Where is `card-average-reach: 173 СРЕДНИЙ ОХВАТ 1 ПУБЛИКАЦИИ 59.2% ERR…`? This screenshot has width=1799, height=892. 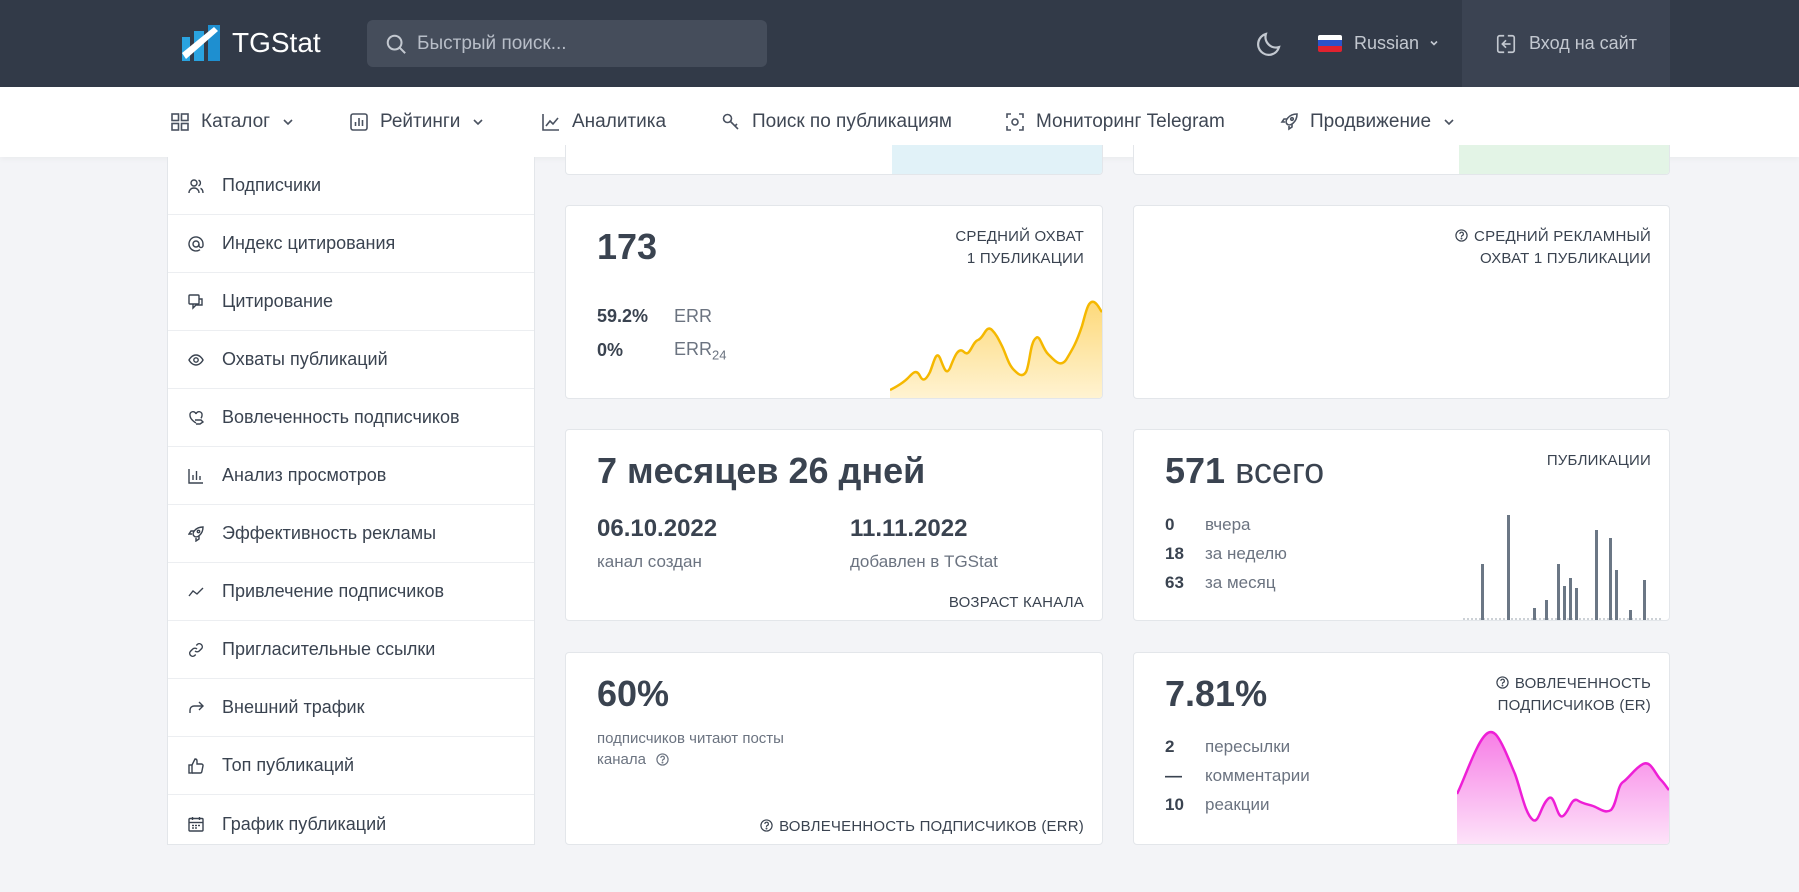 card-average-reach: 173 СРЕДНИЙ ОХВАТ 1 ПУБЛИКАЦИИ 59.2% ERR… is located at coordinates (834, 302).